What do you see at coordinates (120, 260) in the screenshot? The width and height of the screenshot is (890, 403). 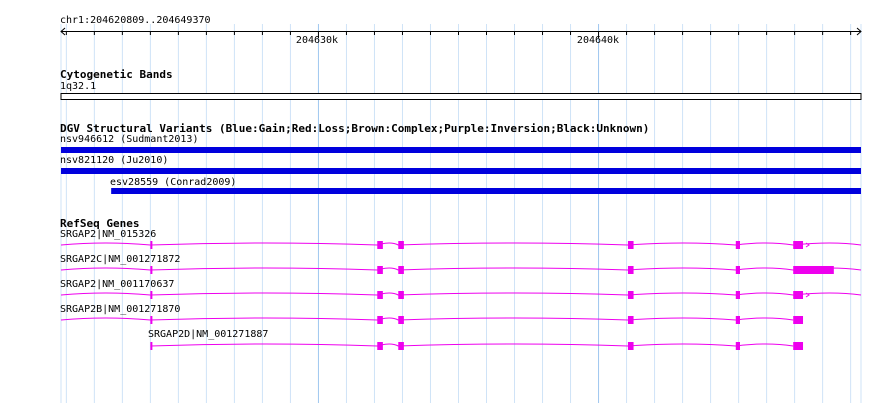 I see `gene-label: SRGAP2C|NM_001271872` at bounding box center [120, 260].